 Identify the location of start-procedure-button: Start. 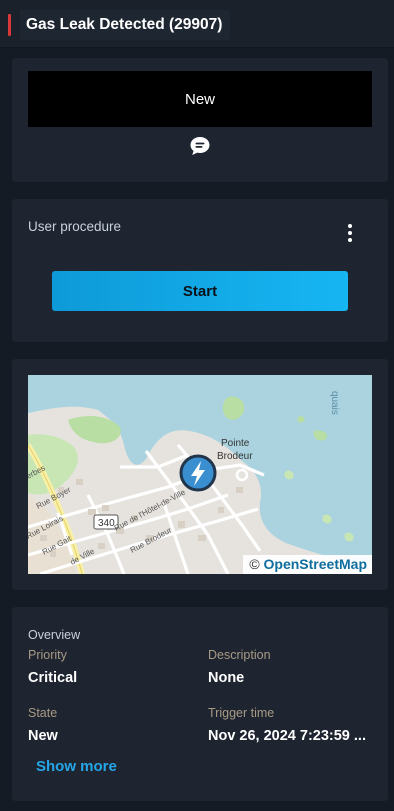
(200, 291).